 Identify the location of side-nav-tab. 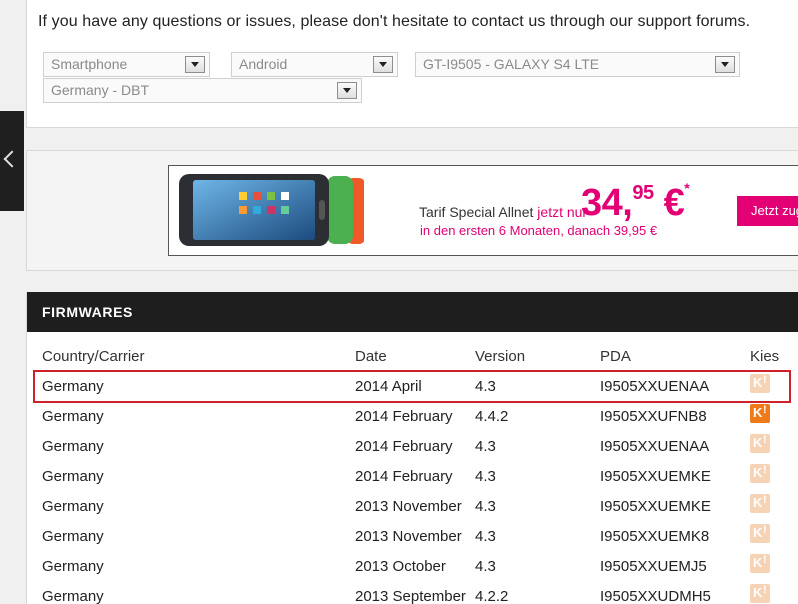
(12, 161).